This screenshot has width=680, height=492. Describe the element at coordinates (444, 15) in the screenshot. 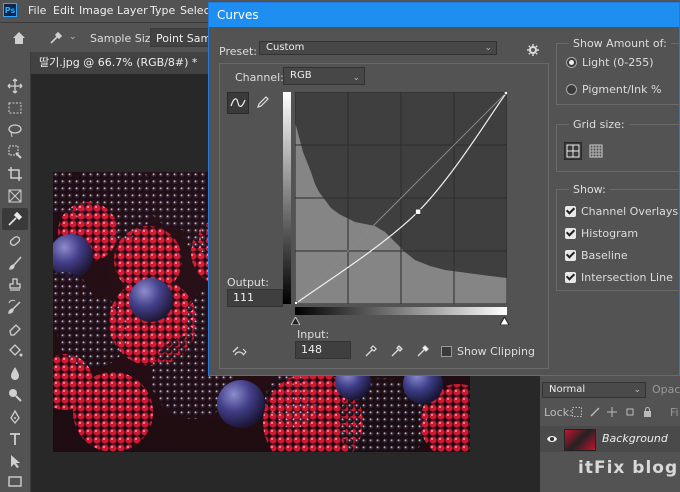

I see `dialog-title: Curves` at that location.